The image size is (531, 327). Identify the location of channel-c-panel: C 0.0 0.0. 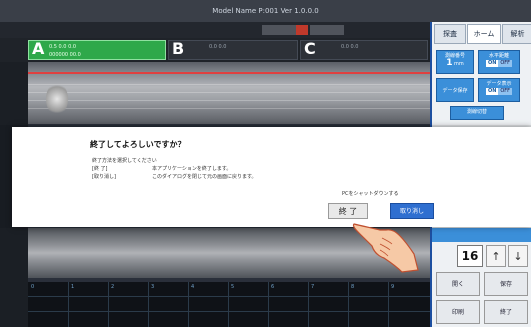
(364, 49).